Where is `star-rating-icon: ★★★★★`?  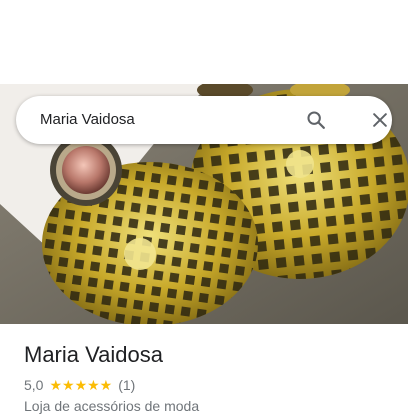 star-rating-icon: ★★★★★ is located at coordinates (81, 384).